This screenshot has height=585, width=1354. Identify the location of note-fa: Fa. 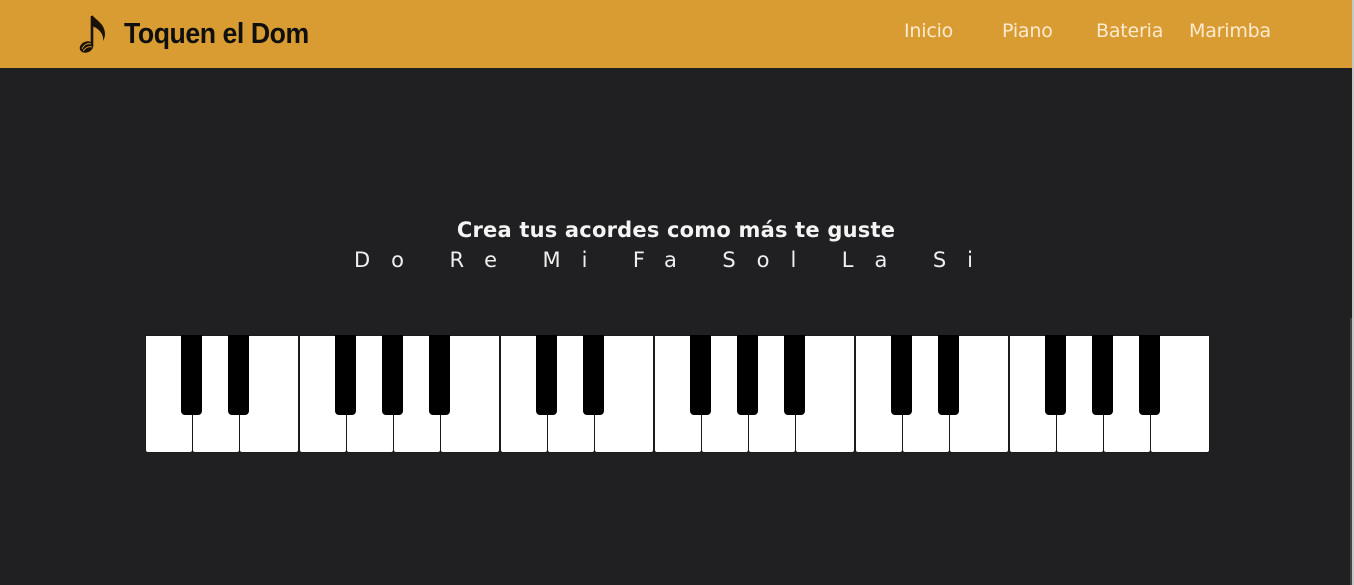
(665, 260).